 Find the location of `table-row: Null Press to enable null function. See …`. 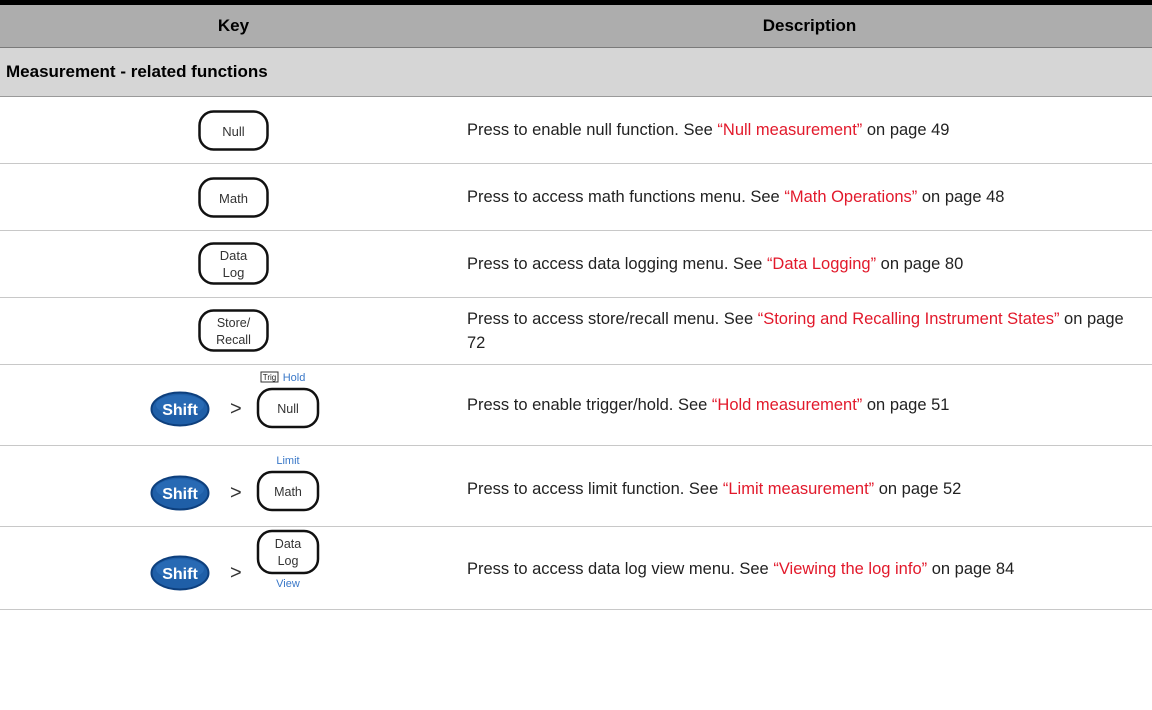

table-row: Null Press to enable null function. See … is located at coordinates (576, 130).